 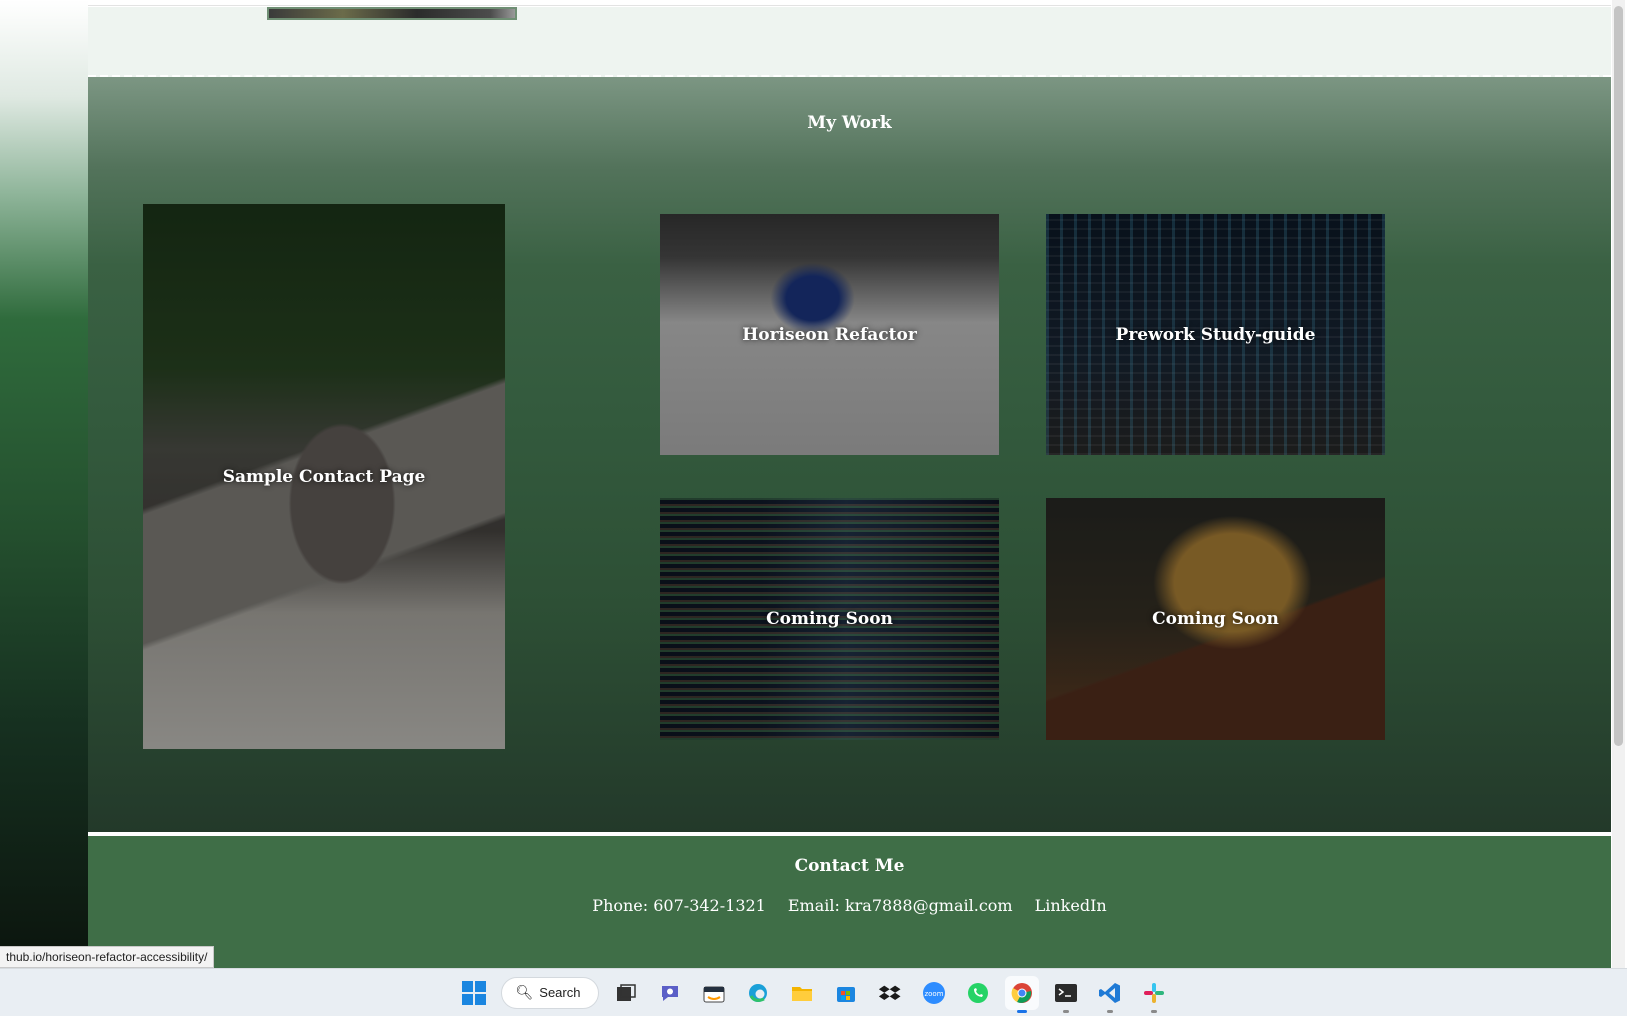 I want to click on project-card-horiseon-refactor: Horiseon Refactor, so click(x=829, y=334).